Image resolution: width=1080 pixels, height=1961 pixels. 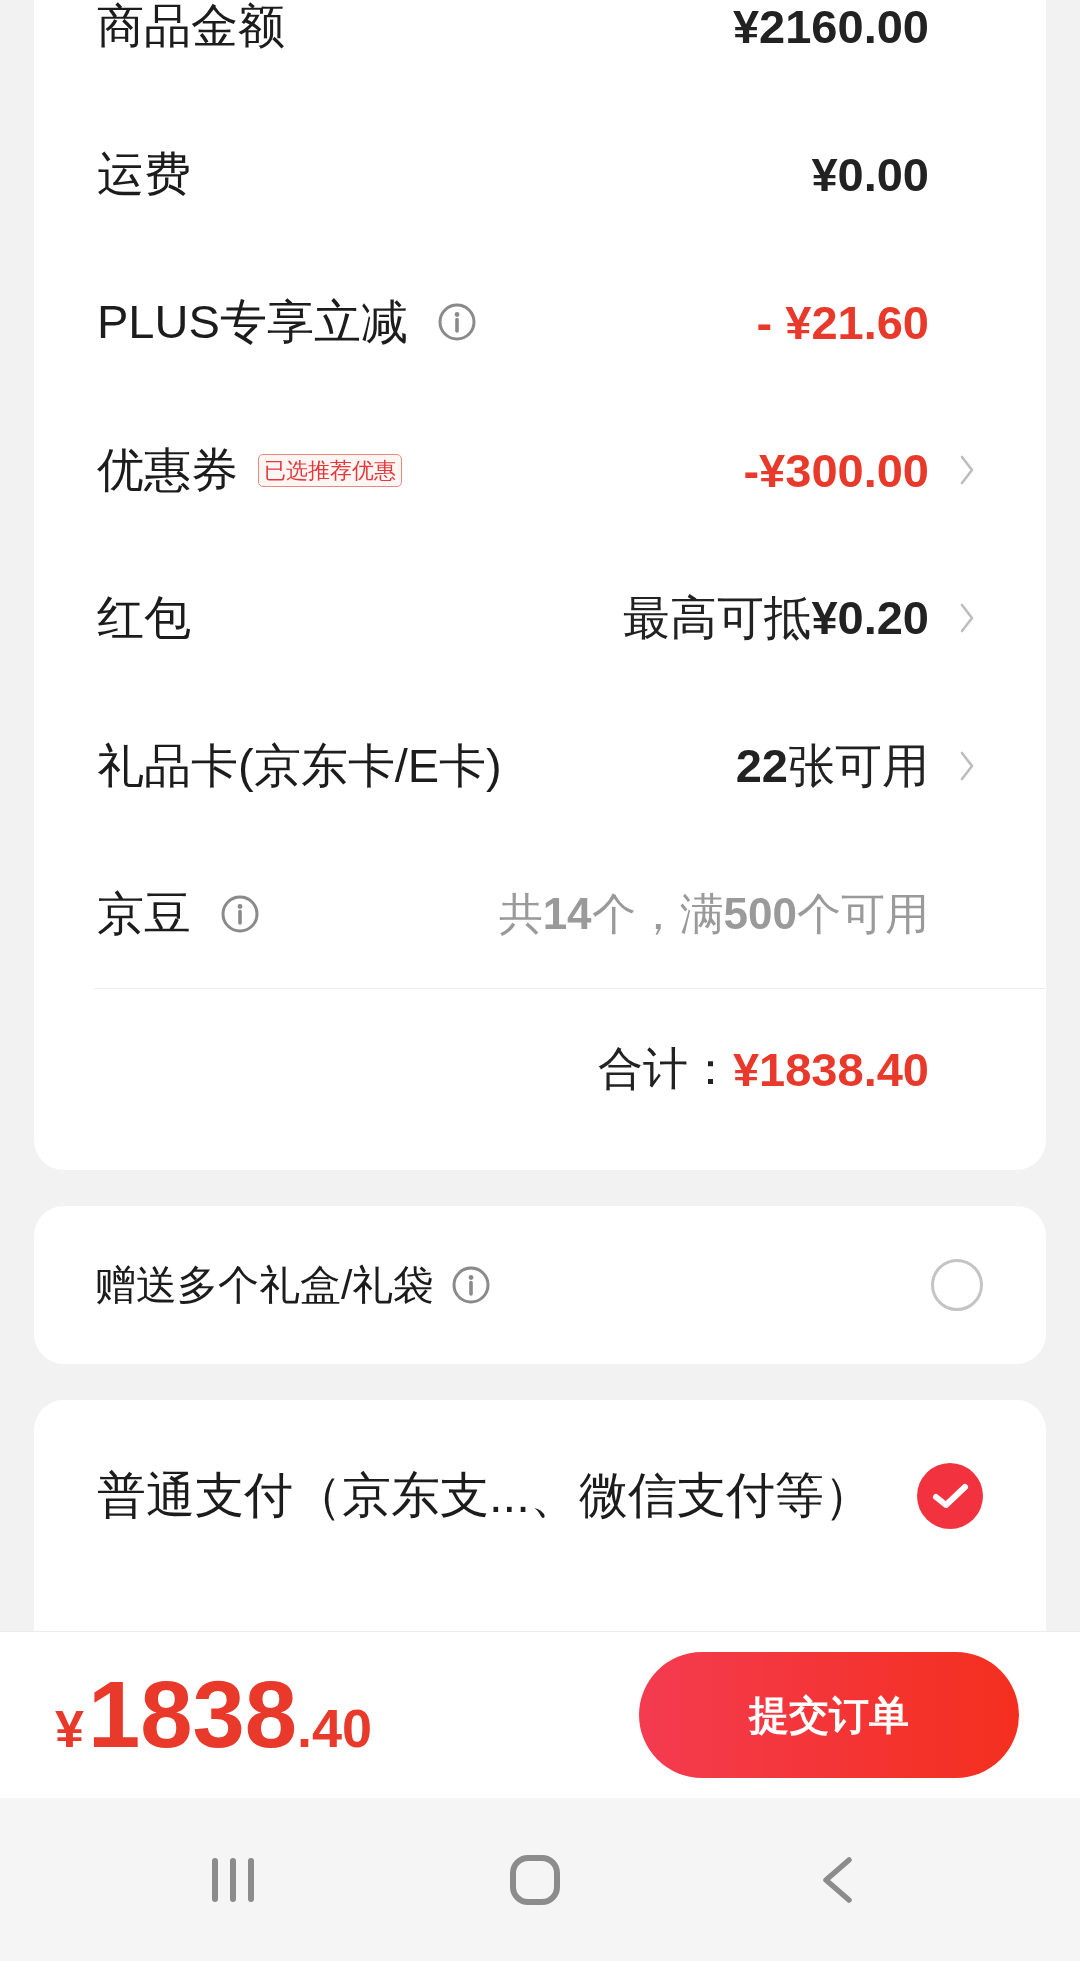 What do you see at coordinates (842, 322) in the screenshot?
I see `row-value: - ¥21.60` at bounding box center [842, 322].